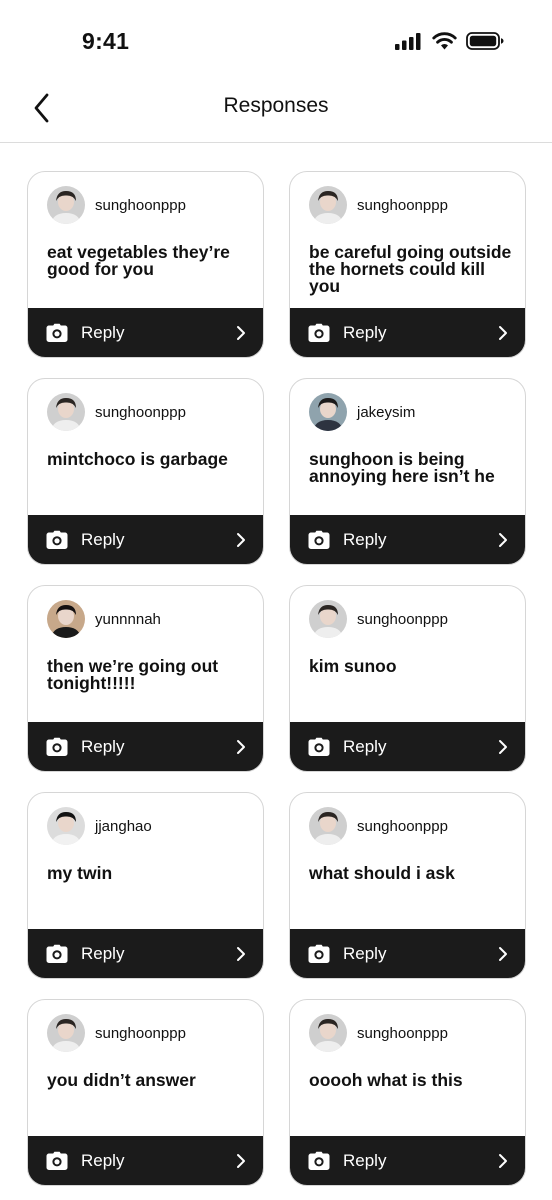 The height and width of the screenshot is (1200, 552). Describe the element at coordinates (80, 873) in the screenshot. I see `message-text: my twin` at that location.